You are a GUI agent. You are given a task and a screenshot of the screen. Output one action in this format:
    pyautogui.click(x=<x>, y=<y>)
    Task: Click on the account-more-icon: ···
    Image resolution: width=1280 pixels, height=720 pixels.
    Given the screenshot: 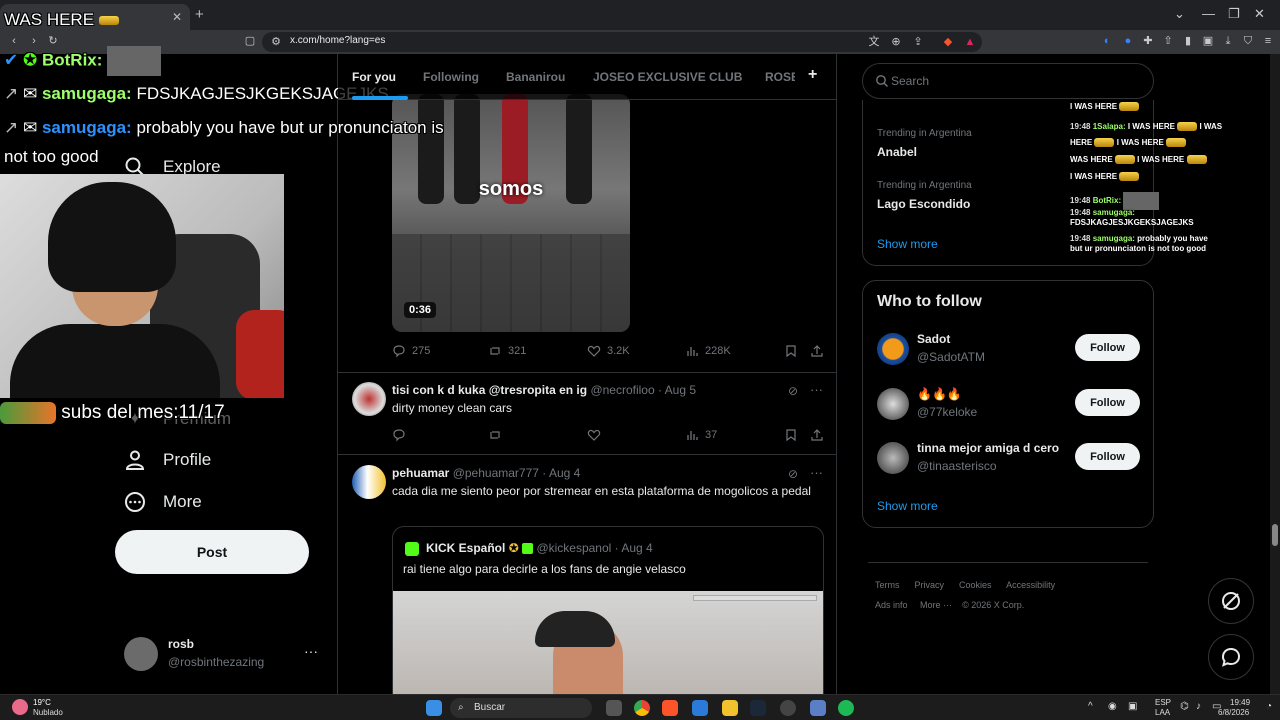 What is the action you would take?
    pyautogui.click(x=311, y=651)
    